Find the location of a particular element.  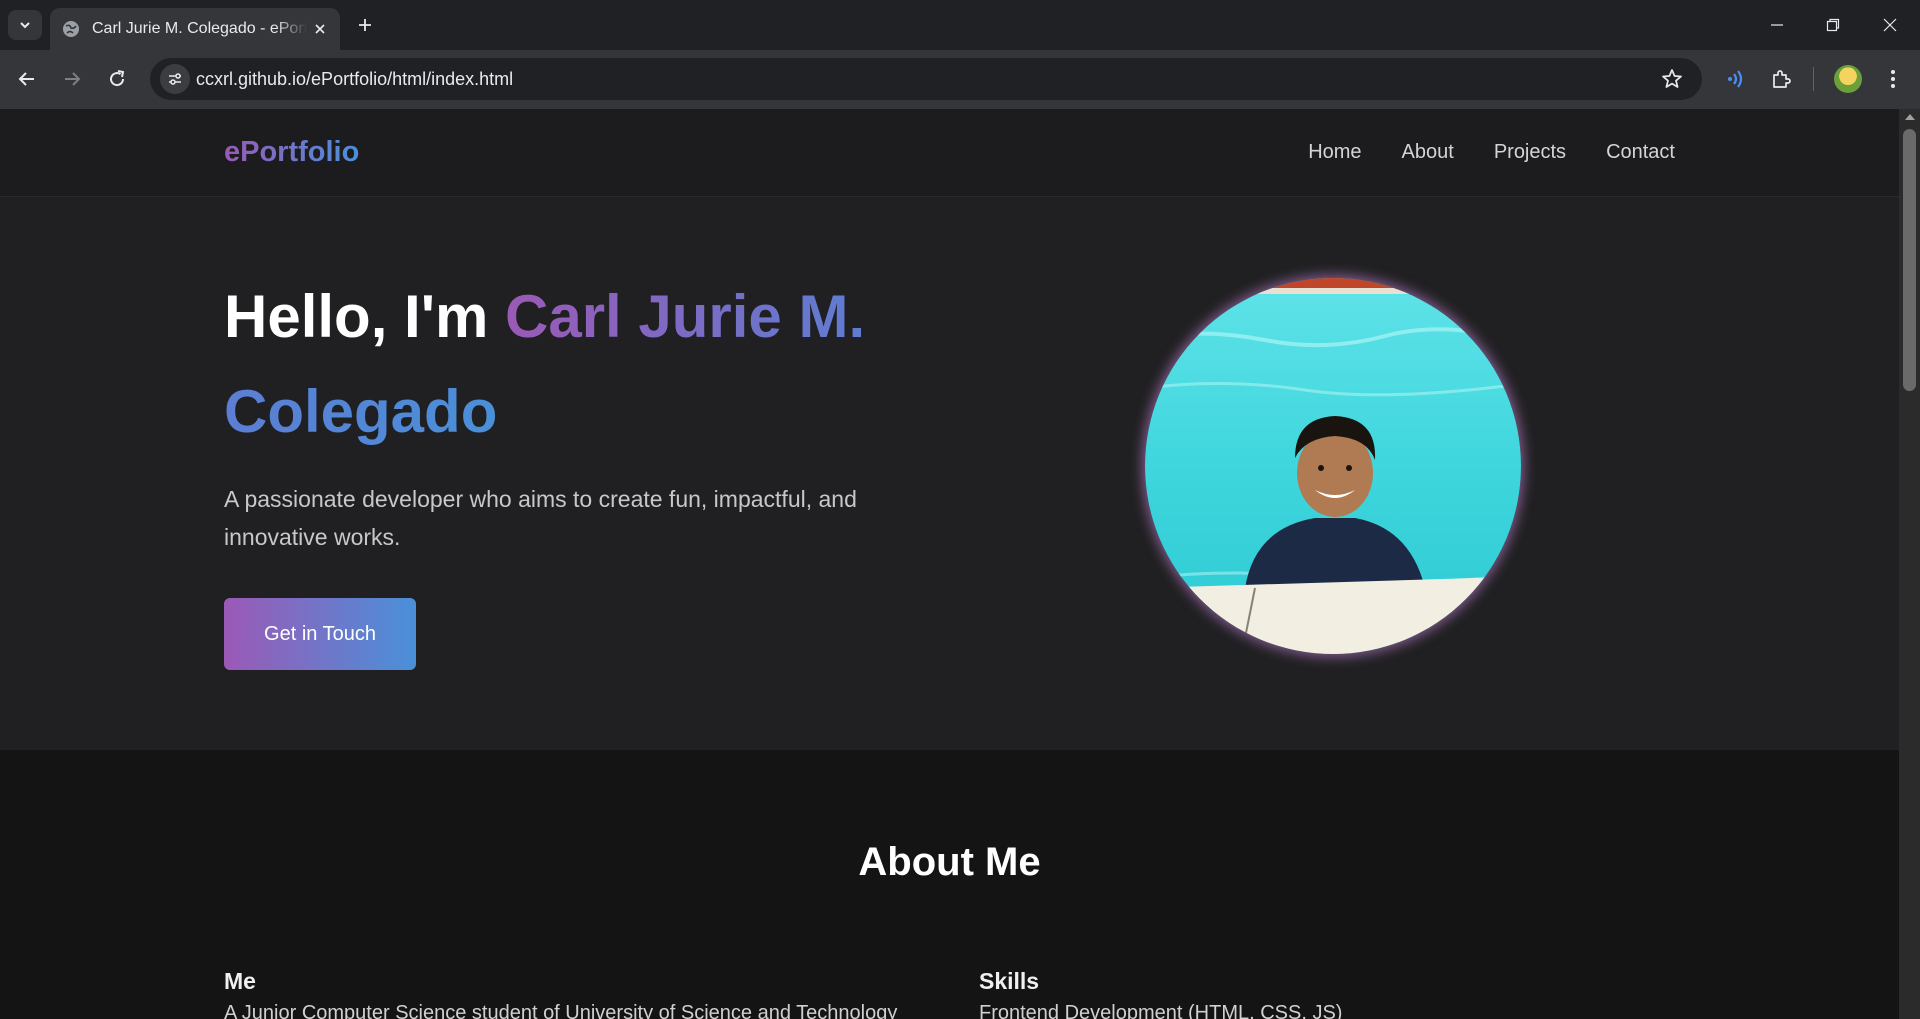

extensions-button is located at coordinates (1781, 79).